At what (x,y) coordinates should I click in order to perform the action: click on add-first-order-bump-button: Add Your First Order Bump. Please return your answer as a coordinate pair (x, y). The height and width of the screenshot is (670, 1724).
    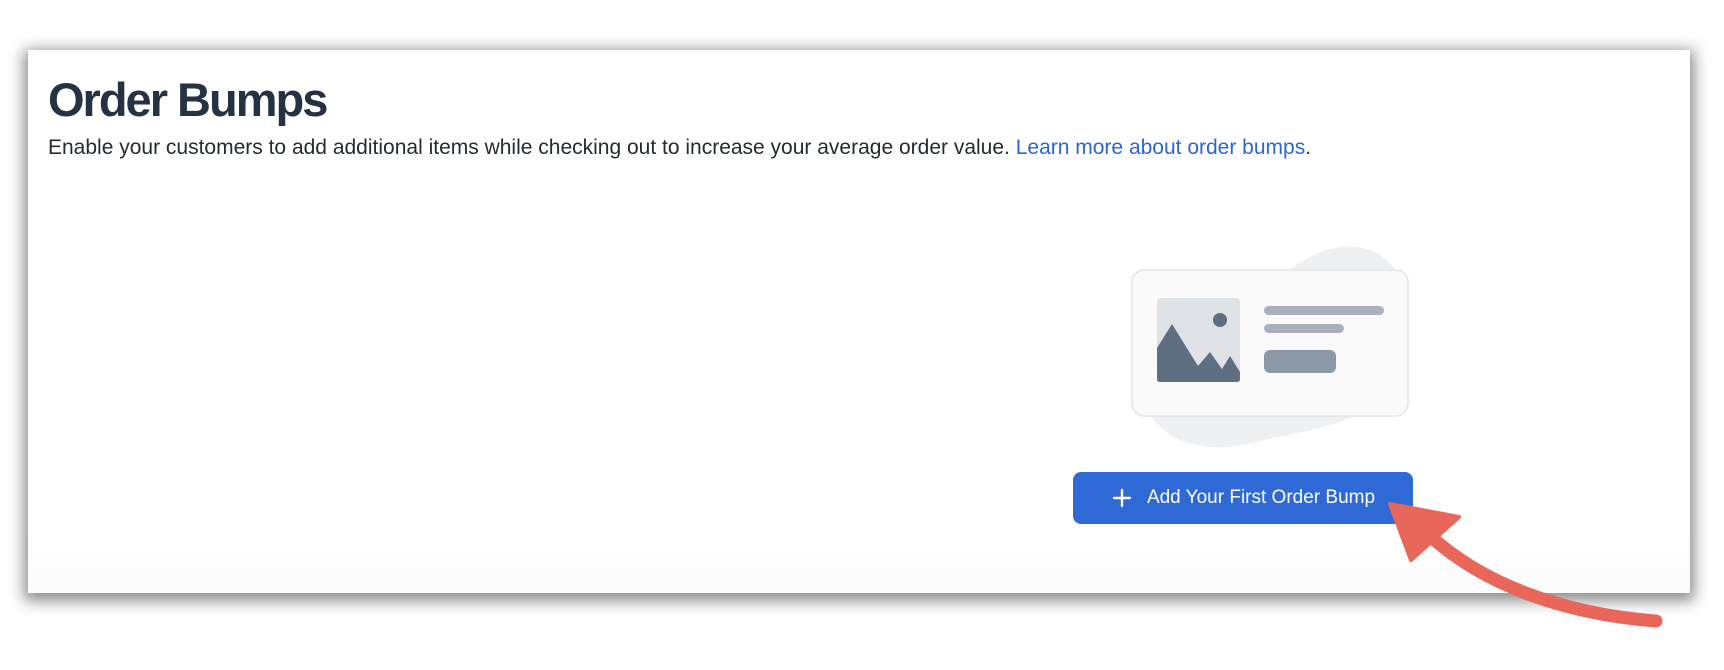
    Looking at the image, I should click on (1243, 498).